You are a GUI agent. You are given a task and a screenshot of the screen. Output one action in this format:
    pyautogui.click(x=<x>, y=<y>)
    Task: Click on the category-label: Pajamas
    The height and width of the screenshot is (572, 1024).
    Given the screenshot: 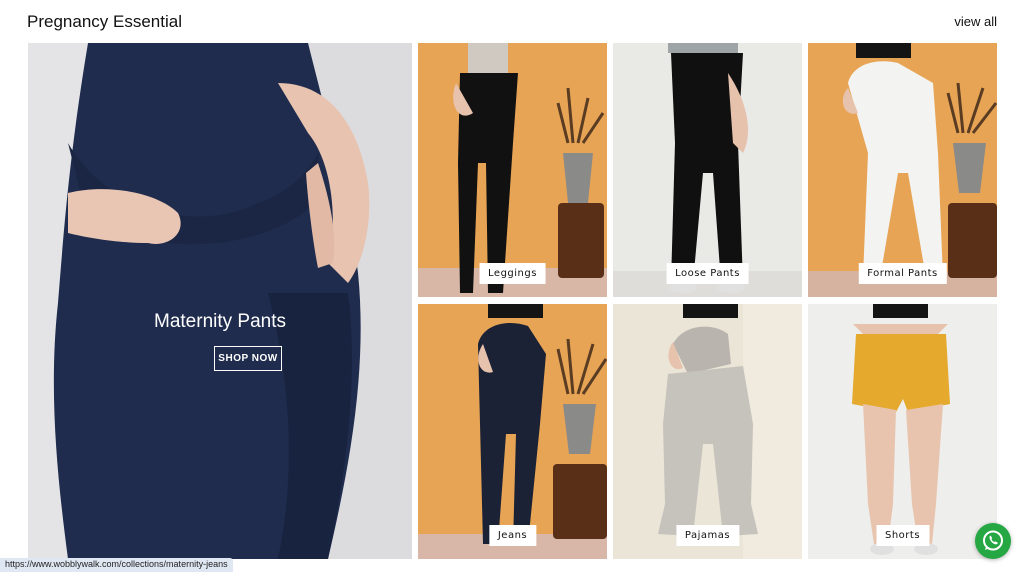 What is the action you would take?
    pyautogui.click(x=707, y=535)
    